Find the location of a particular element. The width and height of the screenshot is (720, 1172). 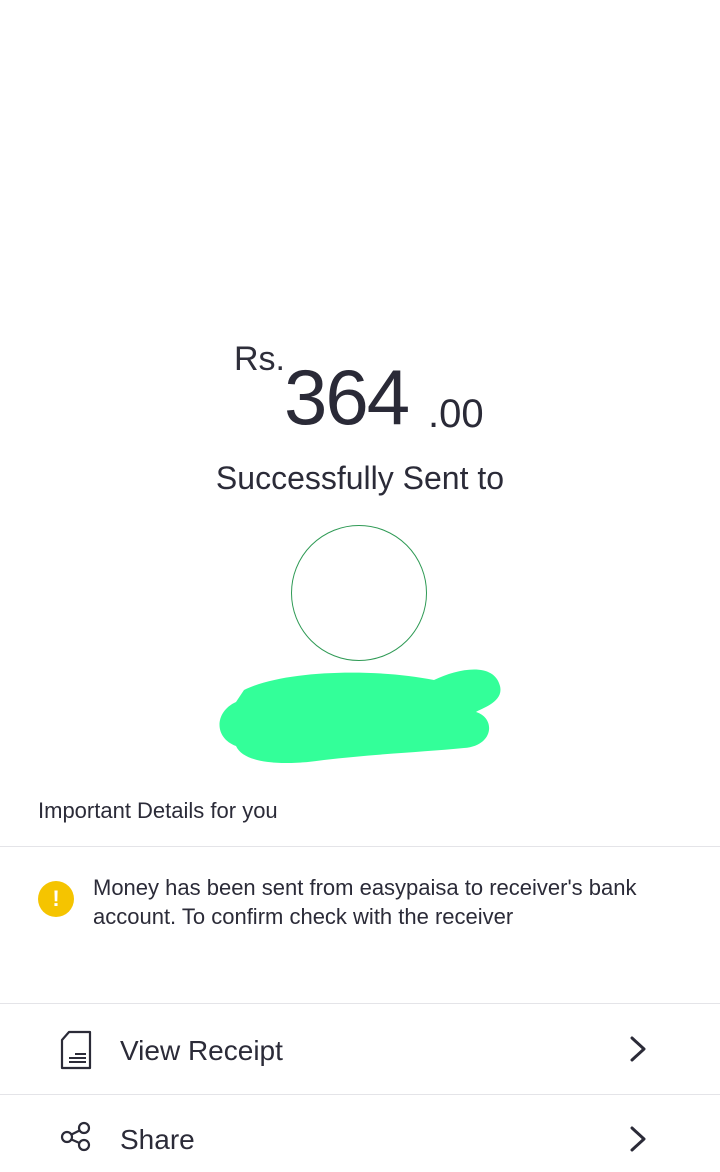

view-receipt-label: View Receipt is located at coordinates (201, 1050).